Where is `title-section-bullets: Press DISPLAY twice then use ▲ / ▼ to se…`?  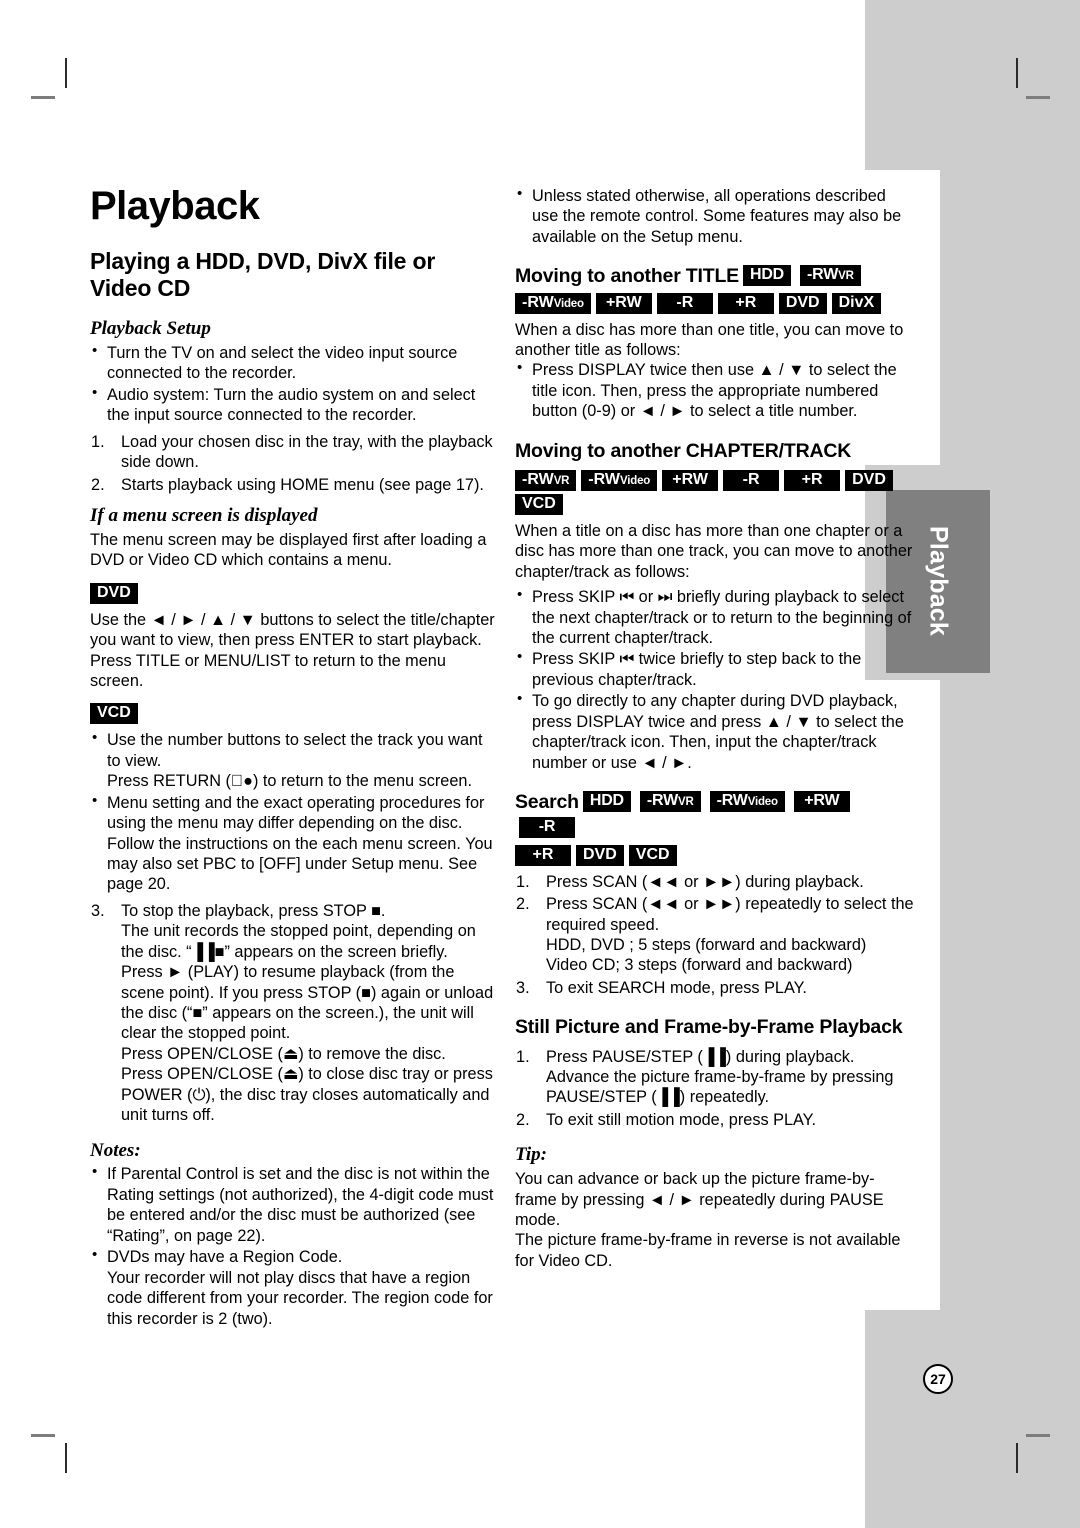
title-section-bullets: Press DISPLAY twice then use ▲ / ▼ to se… is located at coordinates (715, 390).